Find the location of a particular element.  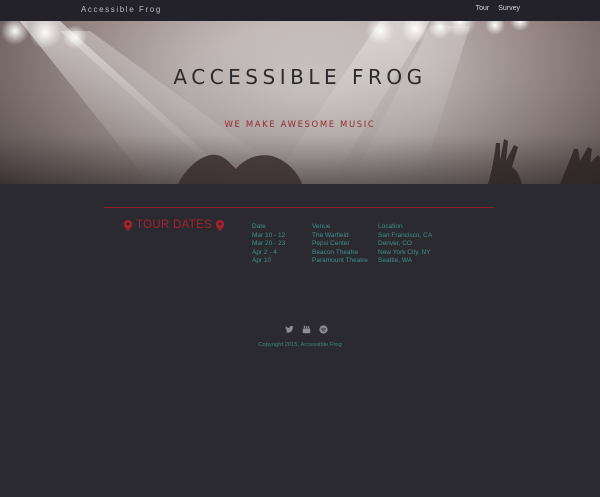

twitter-icon is located at coordinates (289, 327).